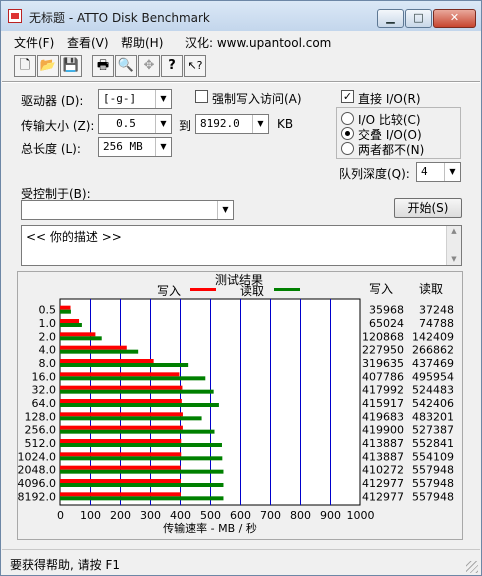 The image size is (482, 576). Describe the element at coordinates (257, 99) in the screenshot. I see `force-write-label: 强制写入访问(A)` at that location.